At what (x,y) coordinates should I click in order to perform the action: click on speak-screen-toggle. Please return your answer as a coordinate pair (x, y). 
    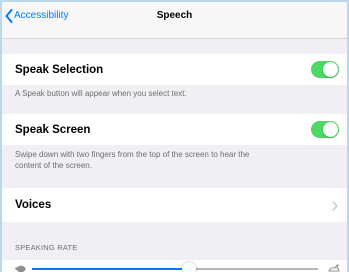
    Looking at the image, I should click on (325, 129).